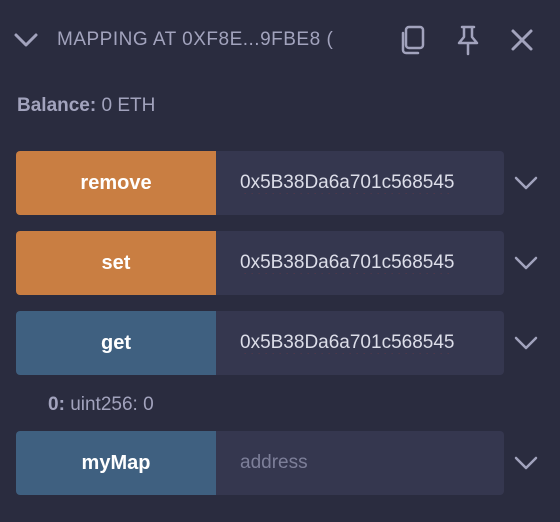 Image resolution: width=560 pixels, height=522 pixels. What do you see at coordinates (468, 40) in the screenshot?
I see `pin-icon` at bounding box center [468, 40].